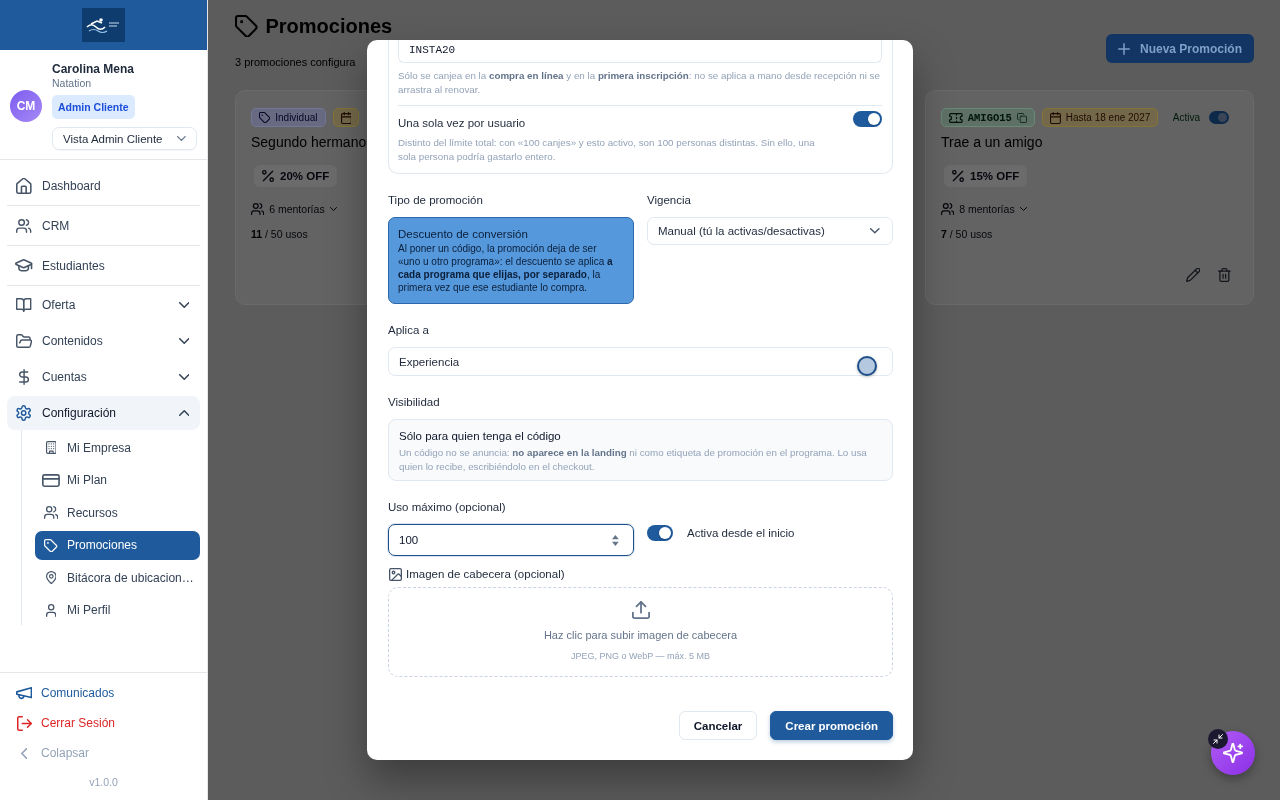  I want to click on field-label: Imagen de cabecera (opcional), so click(485, 574).